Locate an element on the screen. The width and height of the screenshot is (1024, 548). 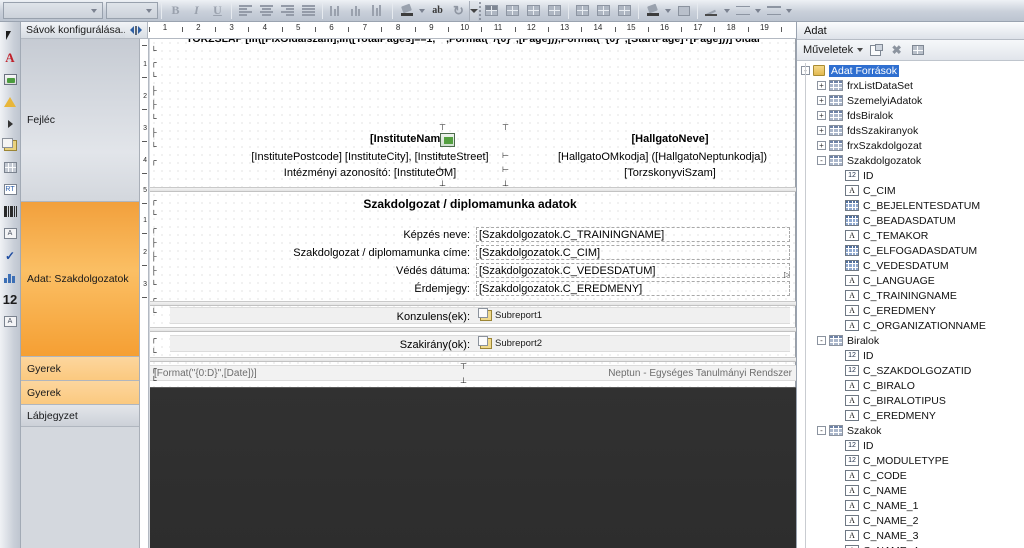
border-color-button is located at coordinates (711, 10).